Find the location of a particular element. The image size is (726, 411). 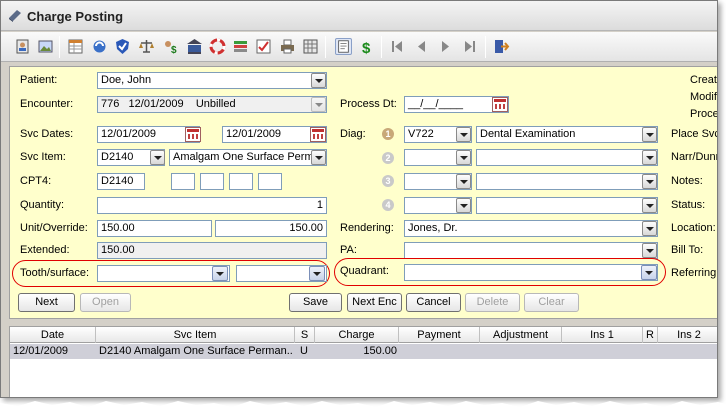

column-header-date: Date is located at coordinates (53, 335).